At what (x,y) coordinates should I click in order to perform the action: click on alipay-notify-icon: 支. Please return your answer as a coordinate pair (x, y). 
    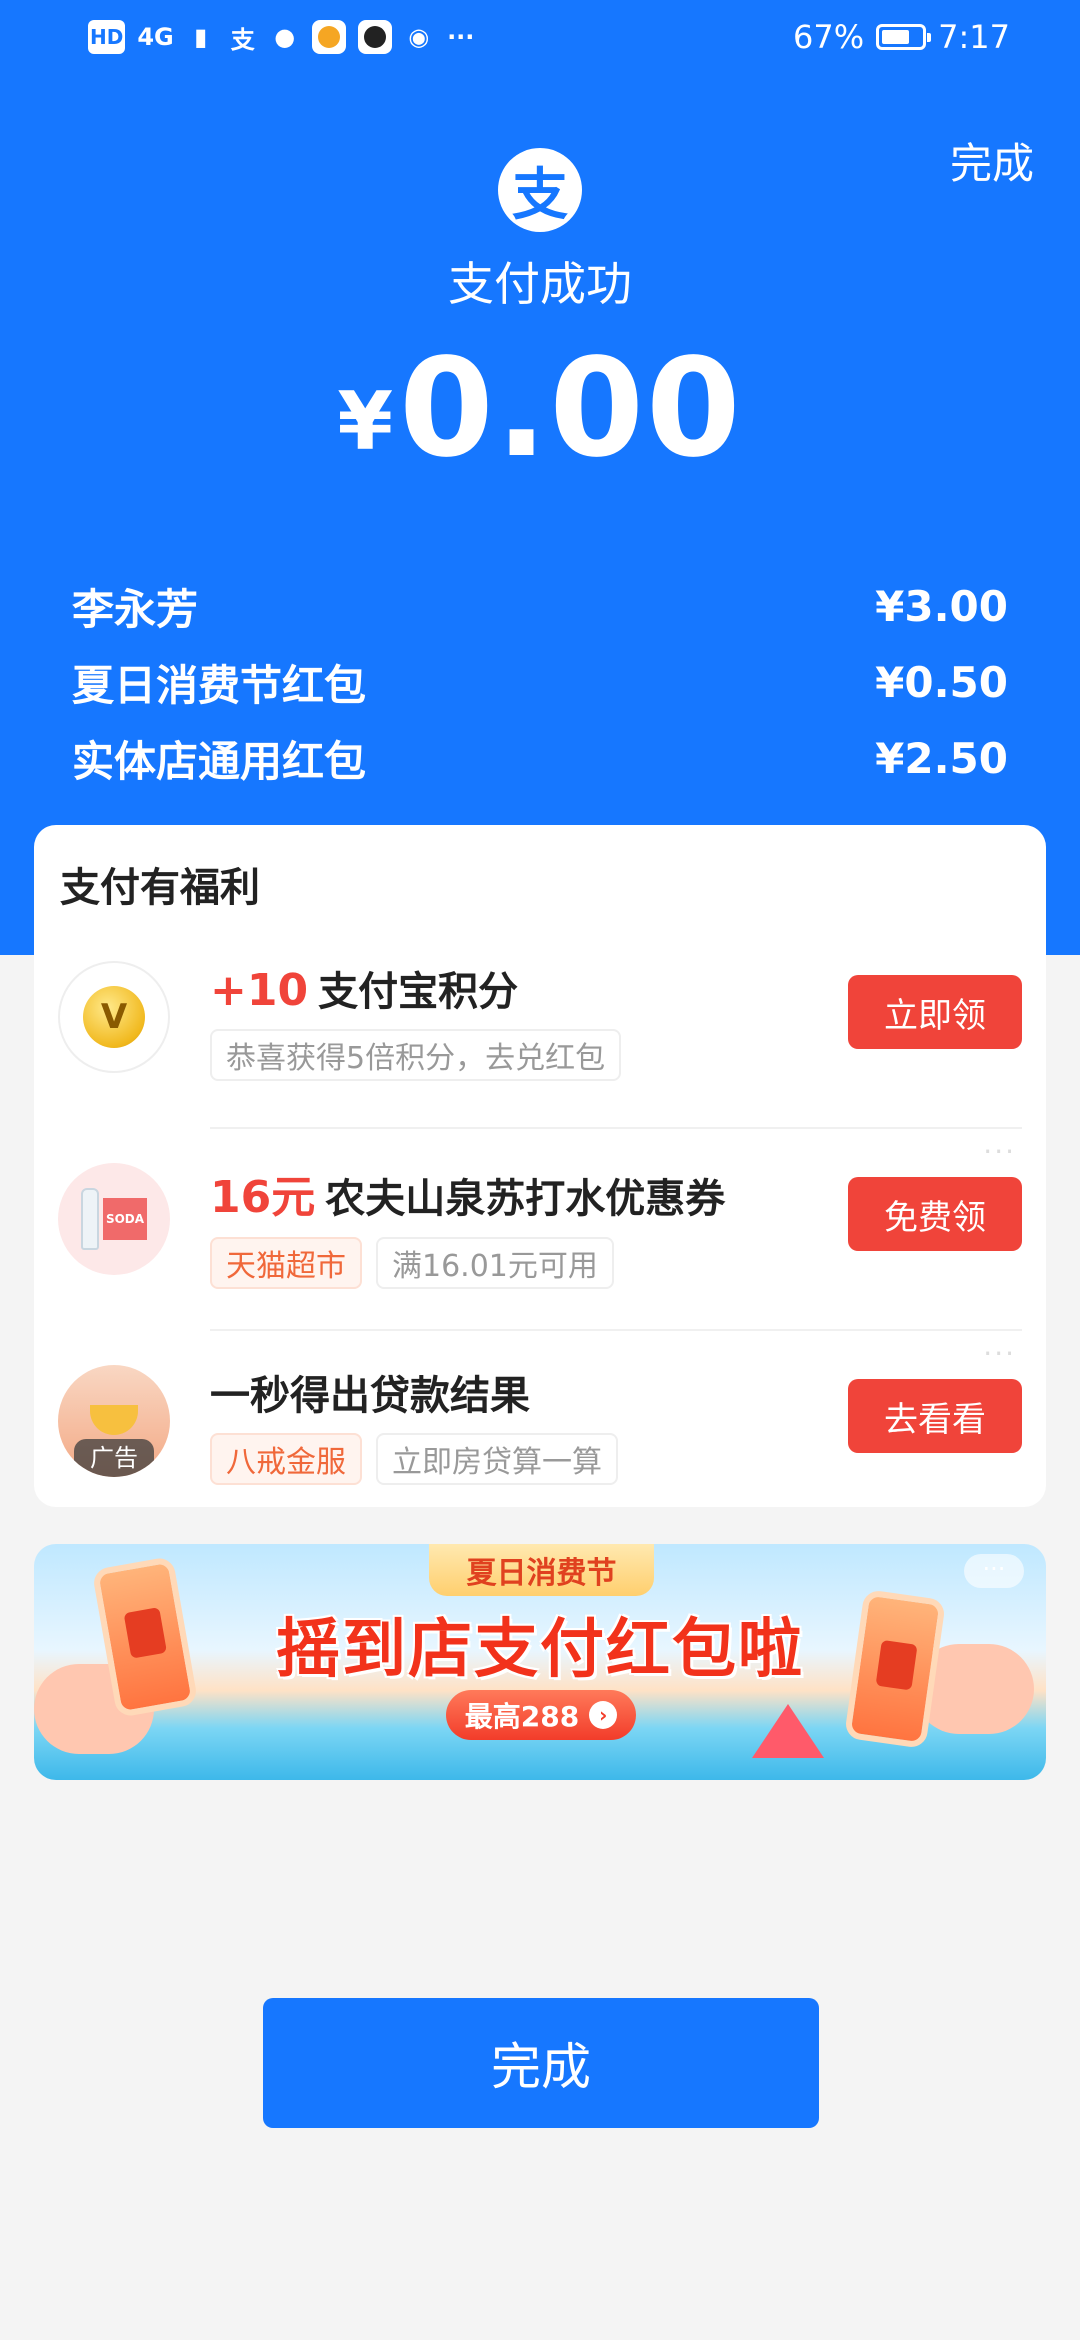
    Looking at the image, I should click on (242, 39).